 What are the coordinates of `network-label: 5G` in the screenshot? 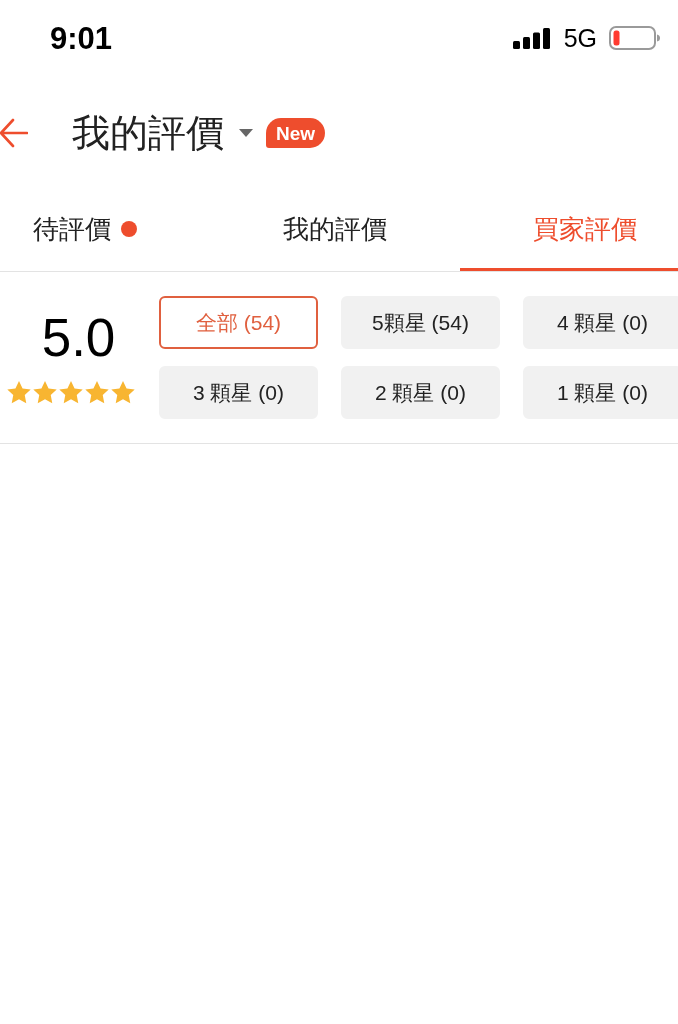 It's located at (580, 38).